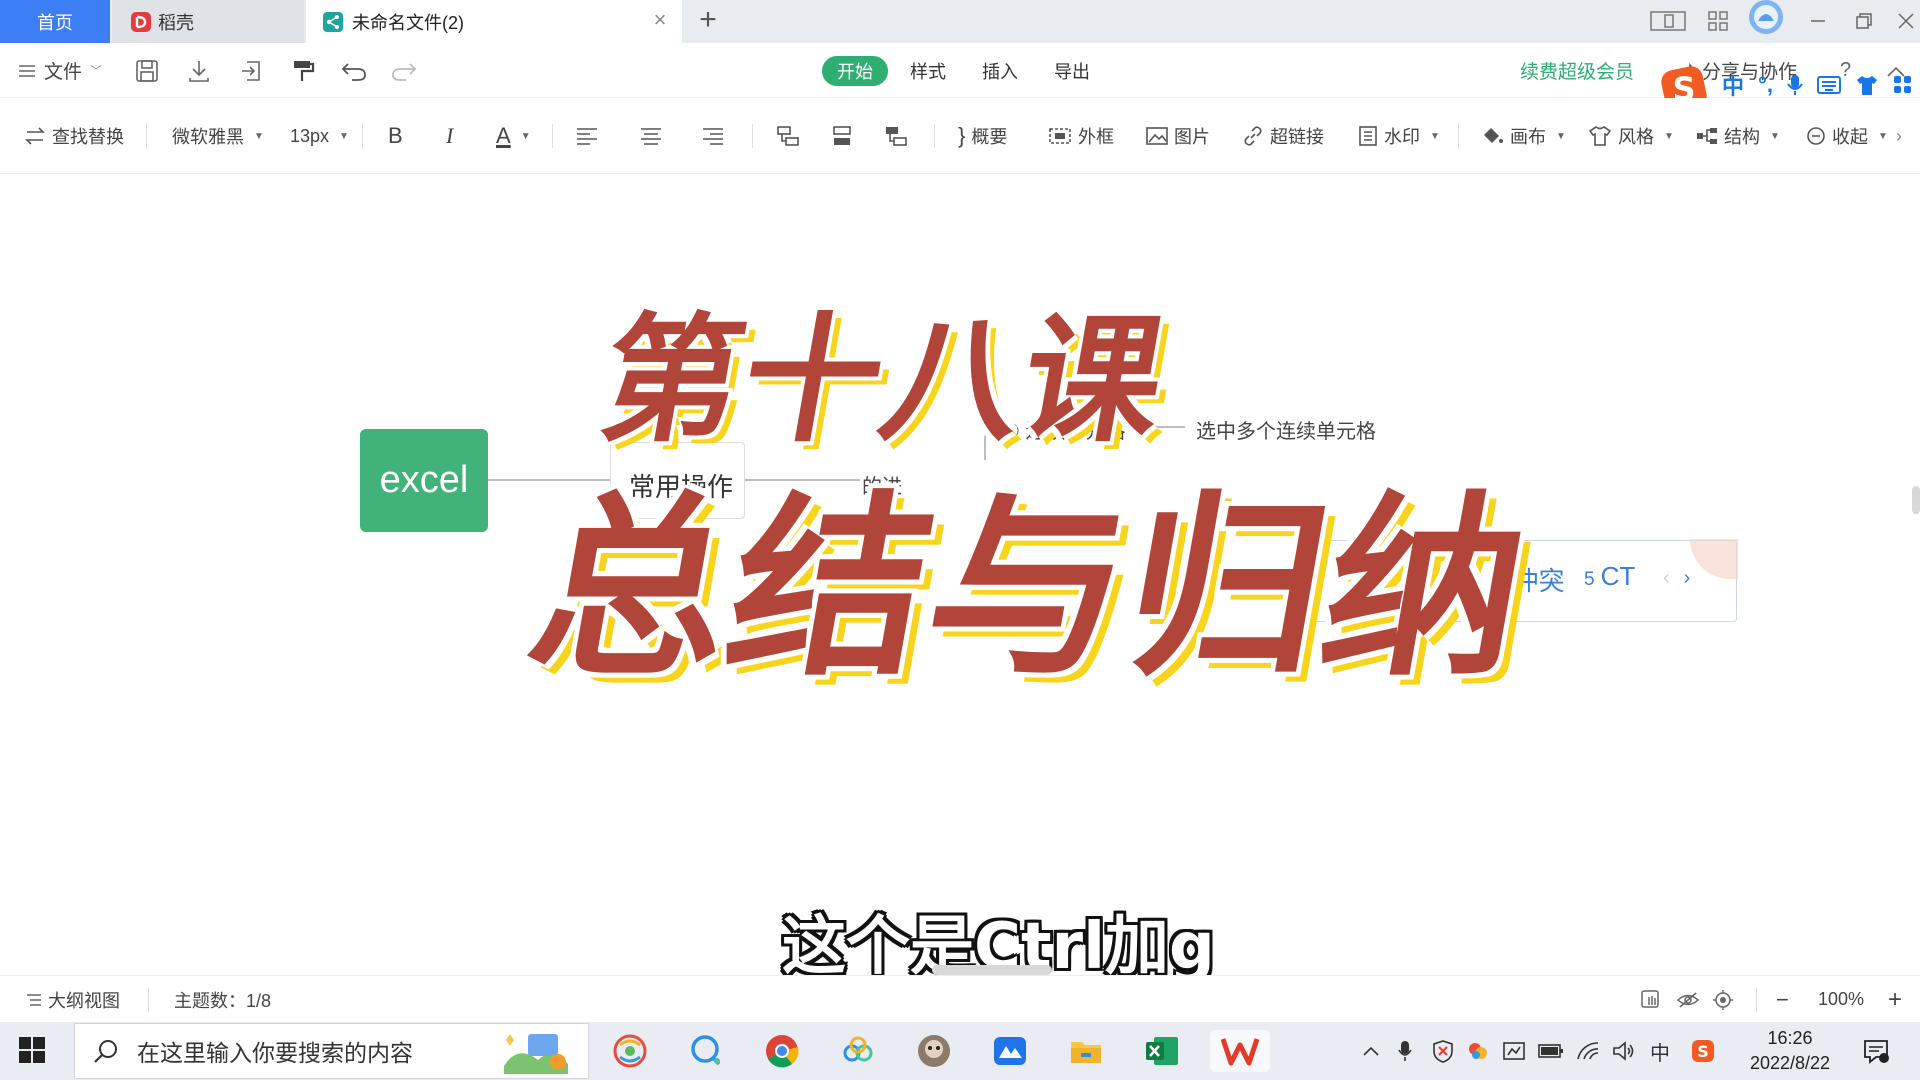 This screenshot has width=1920, height=1080. I want to click on eye-off-button, so click(1688, 999).